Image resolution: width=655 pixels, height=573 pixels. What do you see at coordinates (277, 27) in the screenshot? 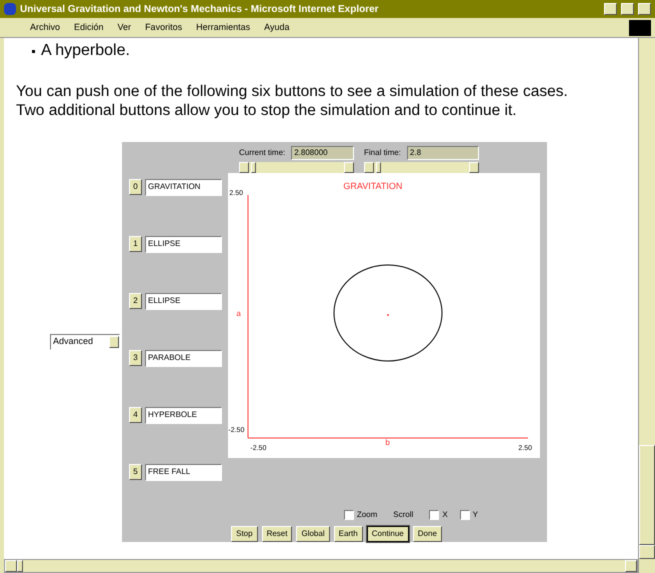
I see `menu-item: Ayuda` at bounding box center [277, 27].